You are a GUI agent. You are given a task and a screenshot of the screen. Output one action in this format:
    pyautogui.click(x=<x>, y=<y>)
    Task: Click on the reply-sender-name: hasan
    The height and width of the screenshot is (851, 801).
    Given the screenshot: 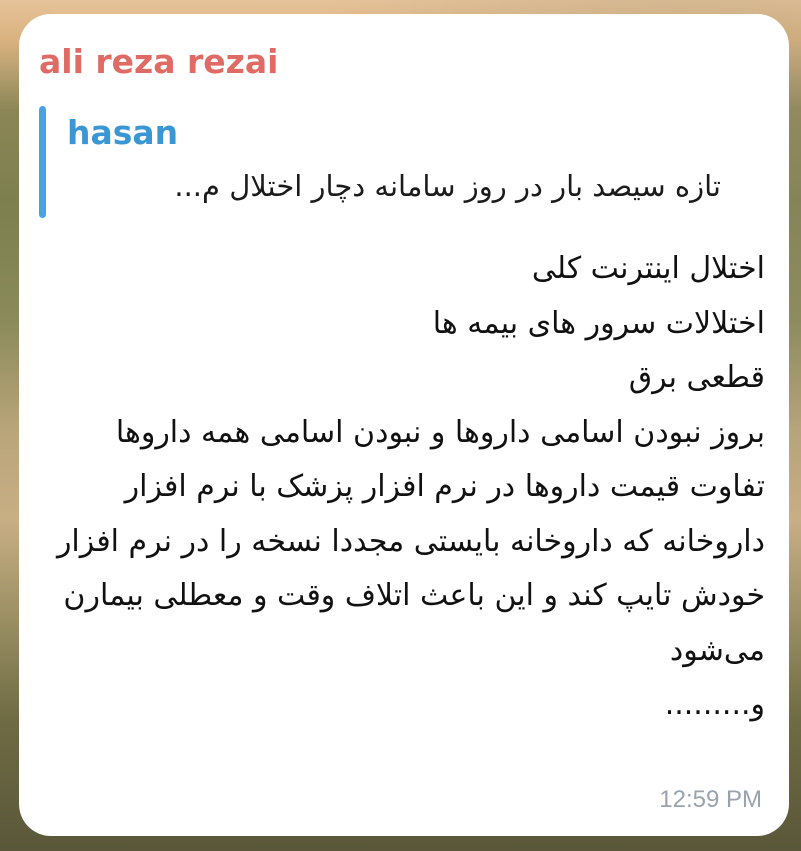 What is the action you would take?
    pyautogui.click(x=123, y=132)
    